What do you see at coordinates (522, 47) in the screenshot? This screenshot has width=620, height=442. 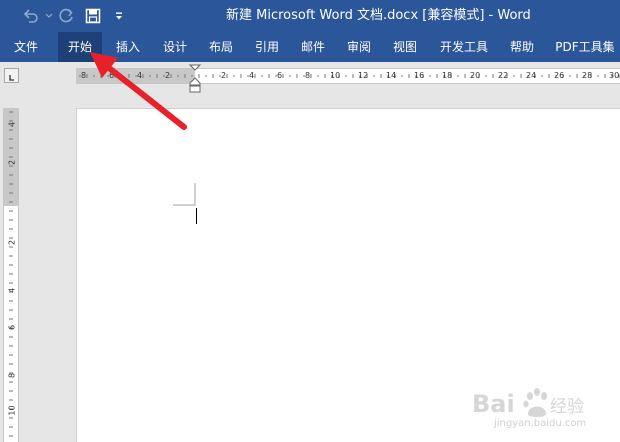 I see `tab-help: 帮助` at bounding box center [522, 47].